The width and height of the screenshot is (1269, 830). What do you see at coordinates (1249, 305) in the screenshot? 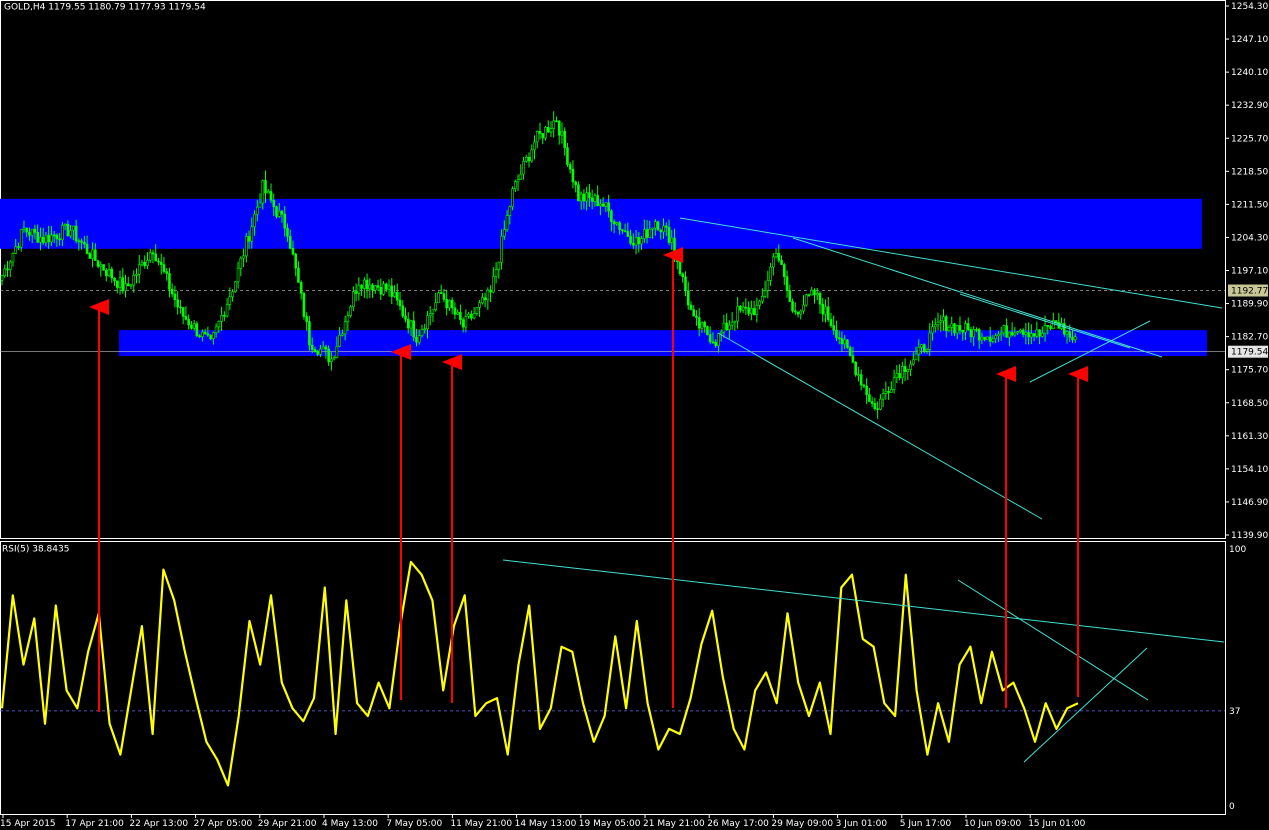
I see `price-tick-label: 1189.90` at bounding box center [1249, 305].